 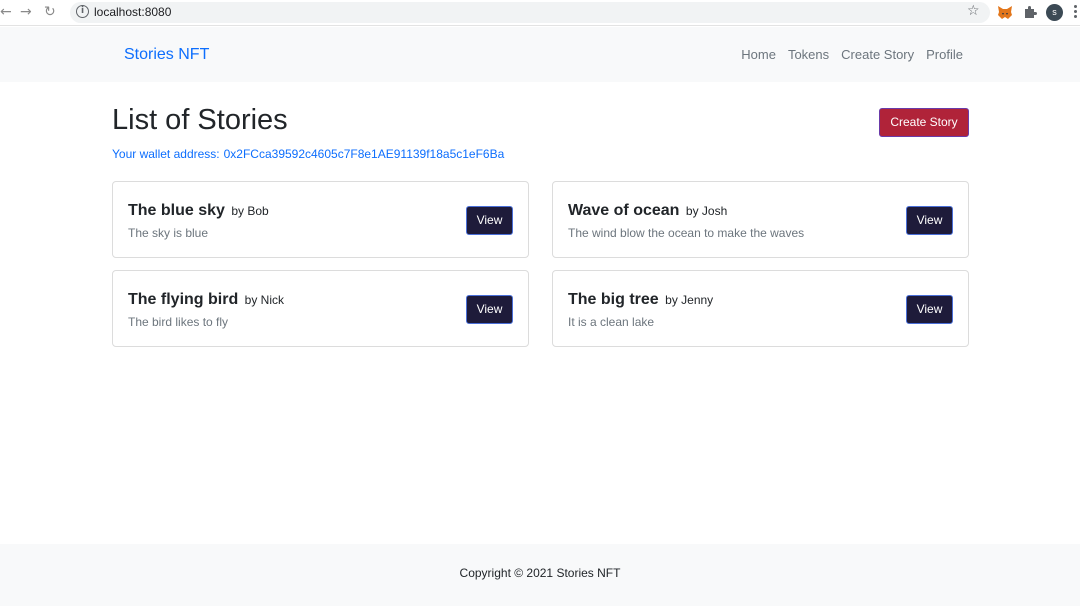 What do you see at coordinates (613, 299) in the screenshot?
I see `story-title: The big tree` at bounding box center [613, 299].